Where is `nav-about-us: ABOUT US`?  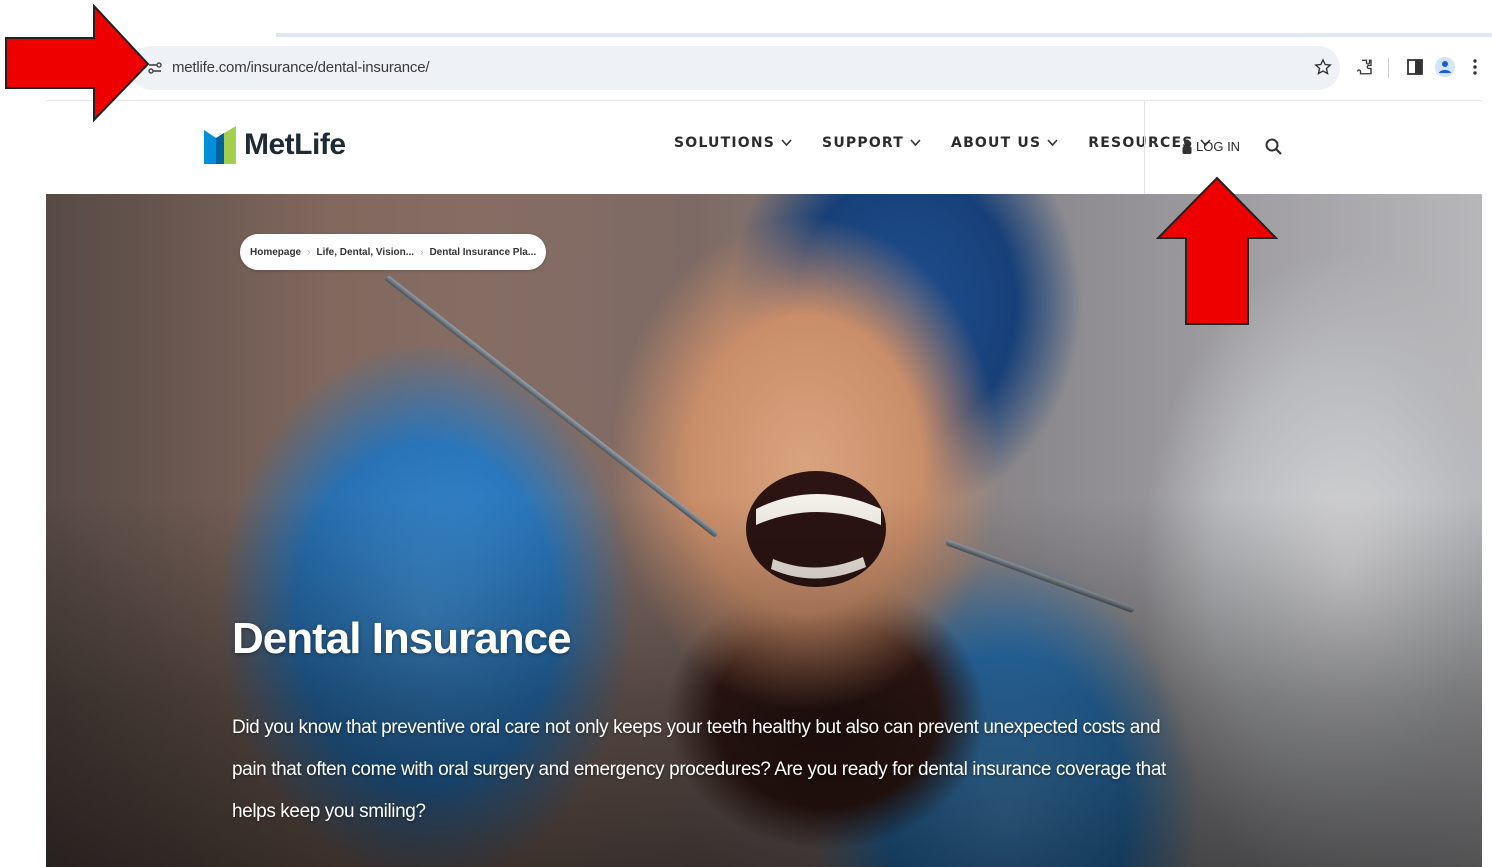
nav-about-us: ABOUT US is located at coordinates (1004, 143).